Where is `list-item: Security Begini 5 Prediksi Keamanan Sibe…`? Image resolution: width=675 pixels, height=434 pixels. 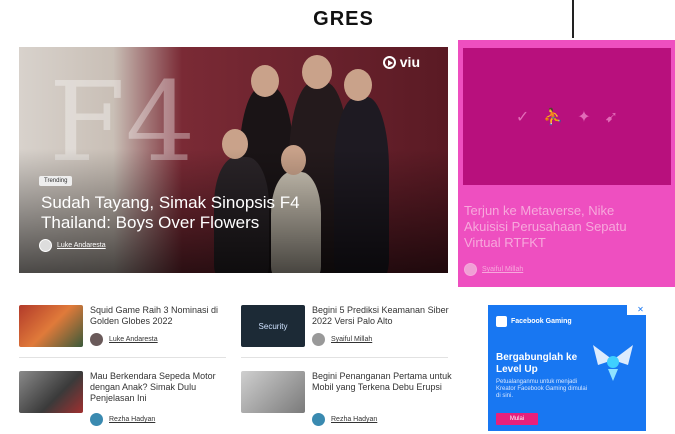 list-item: Security Begini 5 Prediksi Keamanan Sibe… is located at coordinates (346, 330).